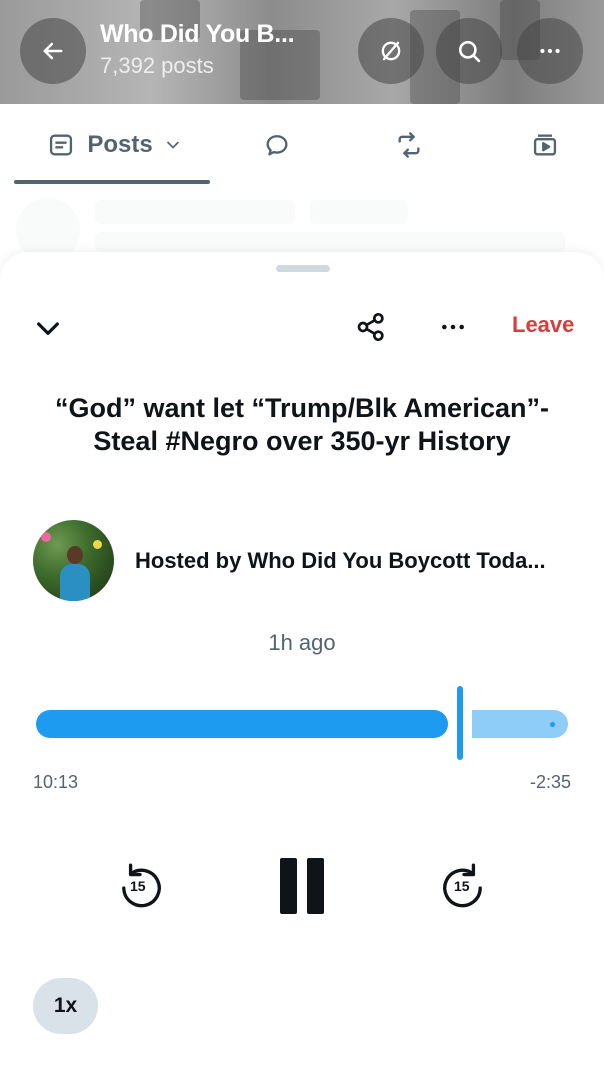 The height and width of the screenshot is (1076, 604). I want to click on progress-scrubber, so click(460, 723).